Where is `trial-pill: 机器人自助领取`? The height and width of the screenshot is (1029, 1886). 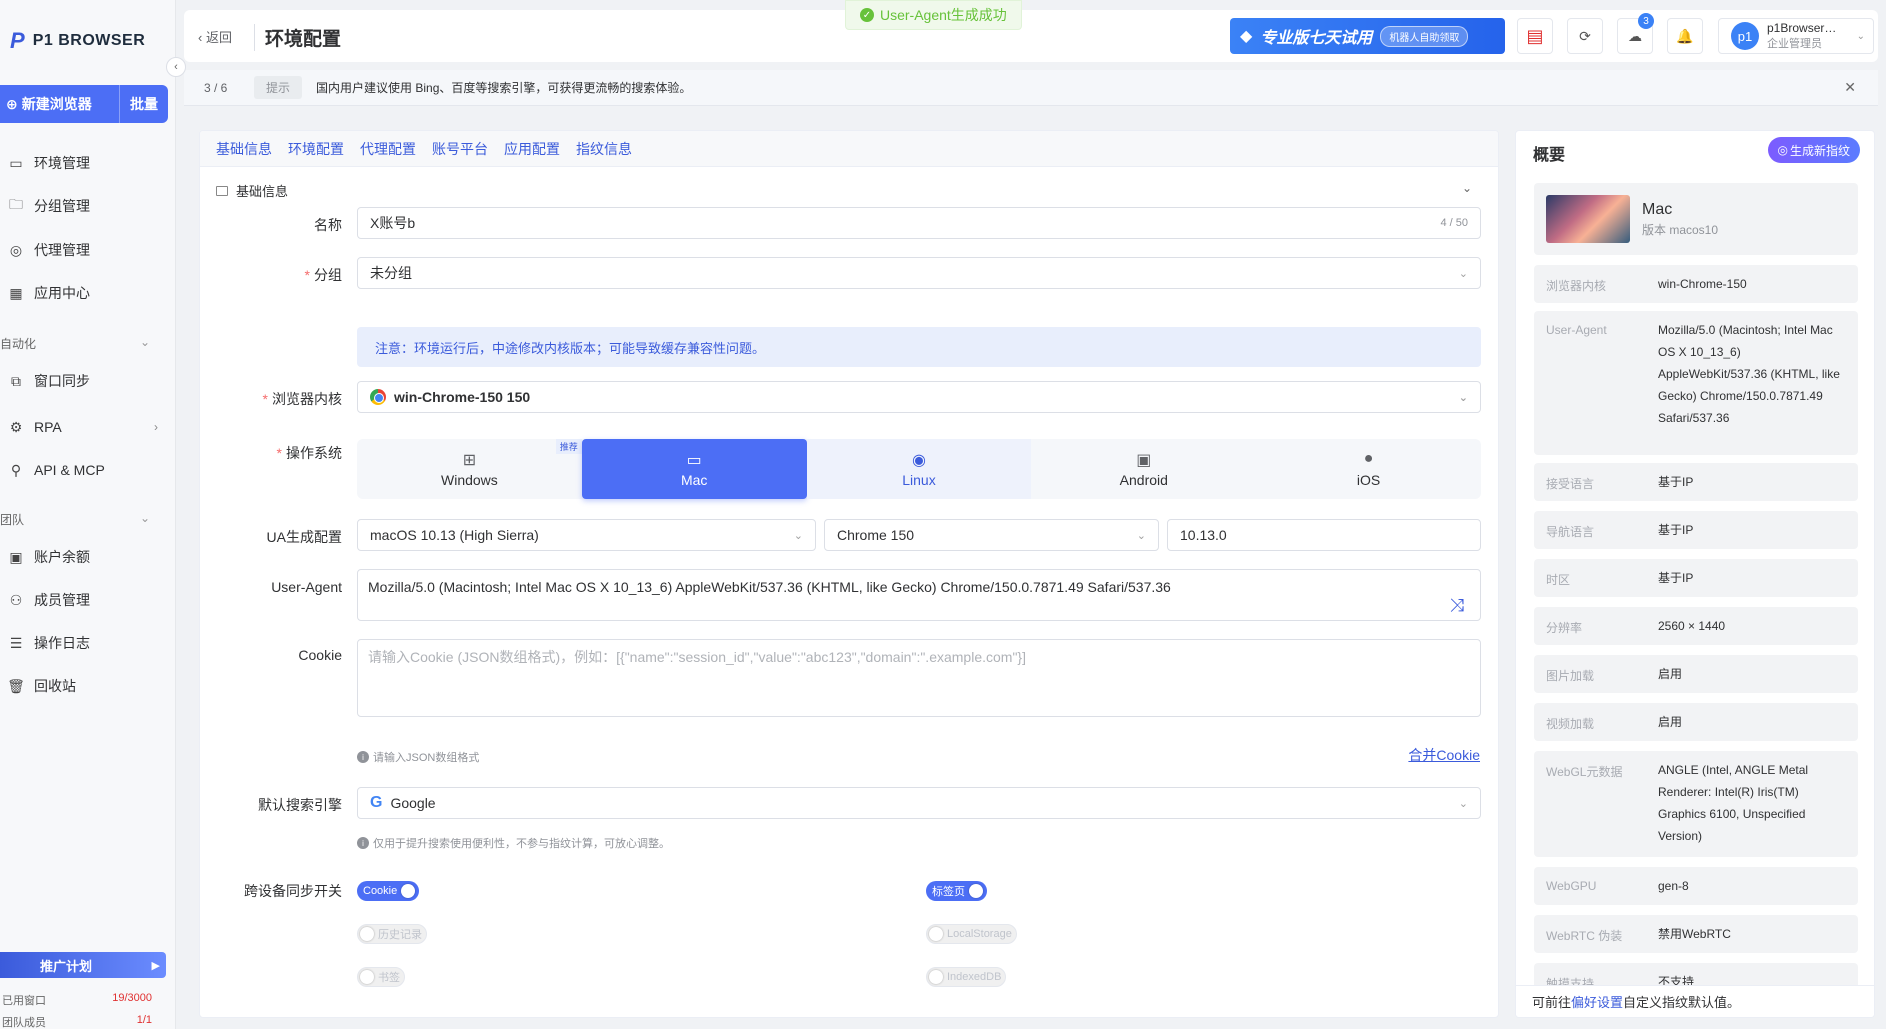 trial-pill: 机器人自助领取 is located at coordinates (1424, 36).